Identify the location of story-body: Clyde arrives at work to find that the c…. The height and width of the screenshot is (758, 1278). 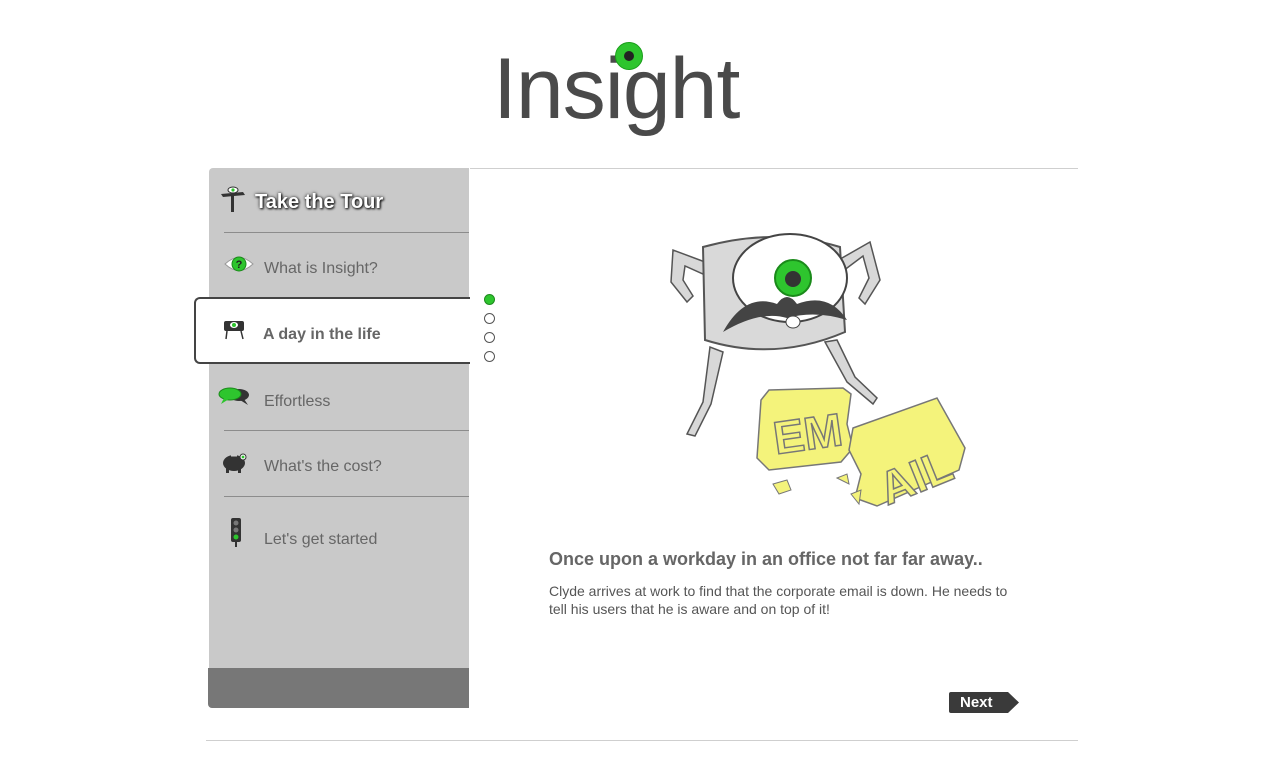
(778, 600).